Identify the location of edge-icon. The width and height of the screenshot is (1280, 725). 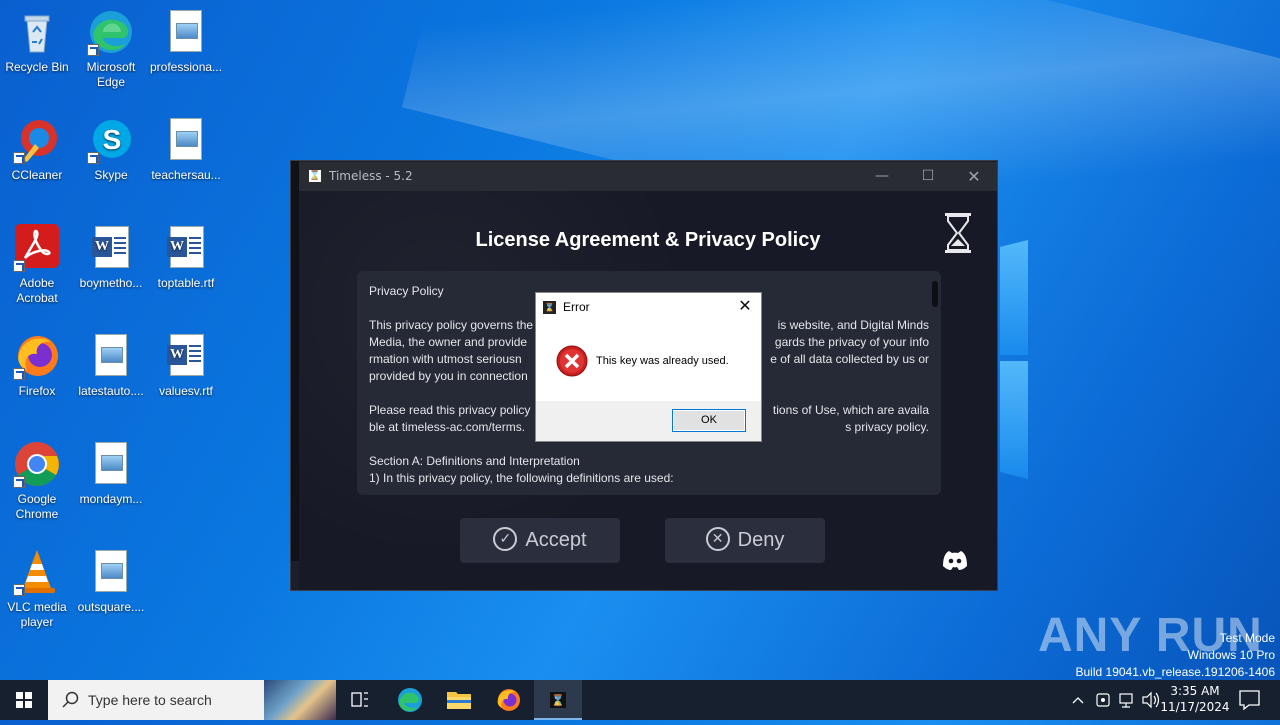
(410, 700).